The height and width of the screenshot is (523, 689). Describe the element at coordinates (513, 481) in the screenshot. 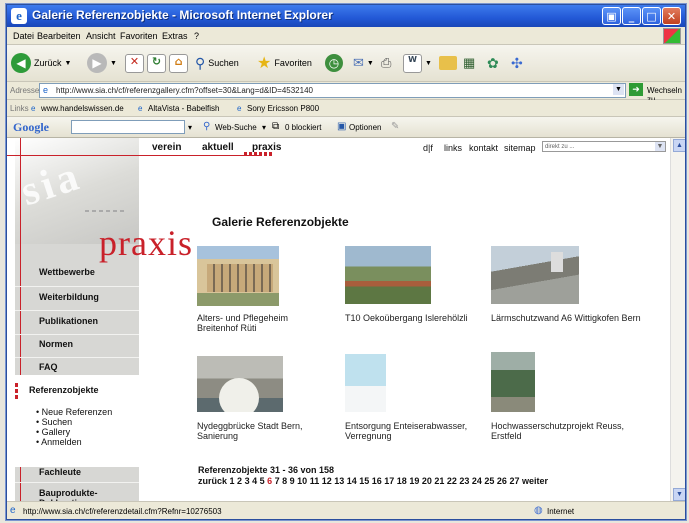

I see `page-link: 27` at that location.